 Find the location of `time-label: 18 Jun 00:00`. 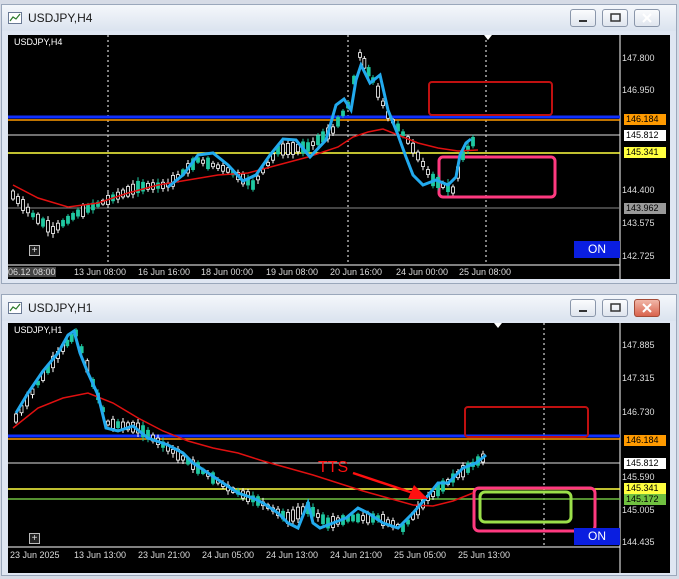

time-label: 18 Jun 00:00 is located at coordinates (227, 272).